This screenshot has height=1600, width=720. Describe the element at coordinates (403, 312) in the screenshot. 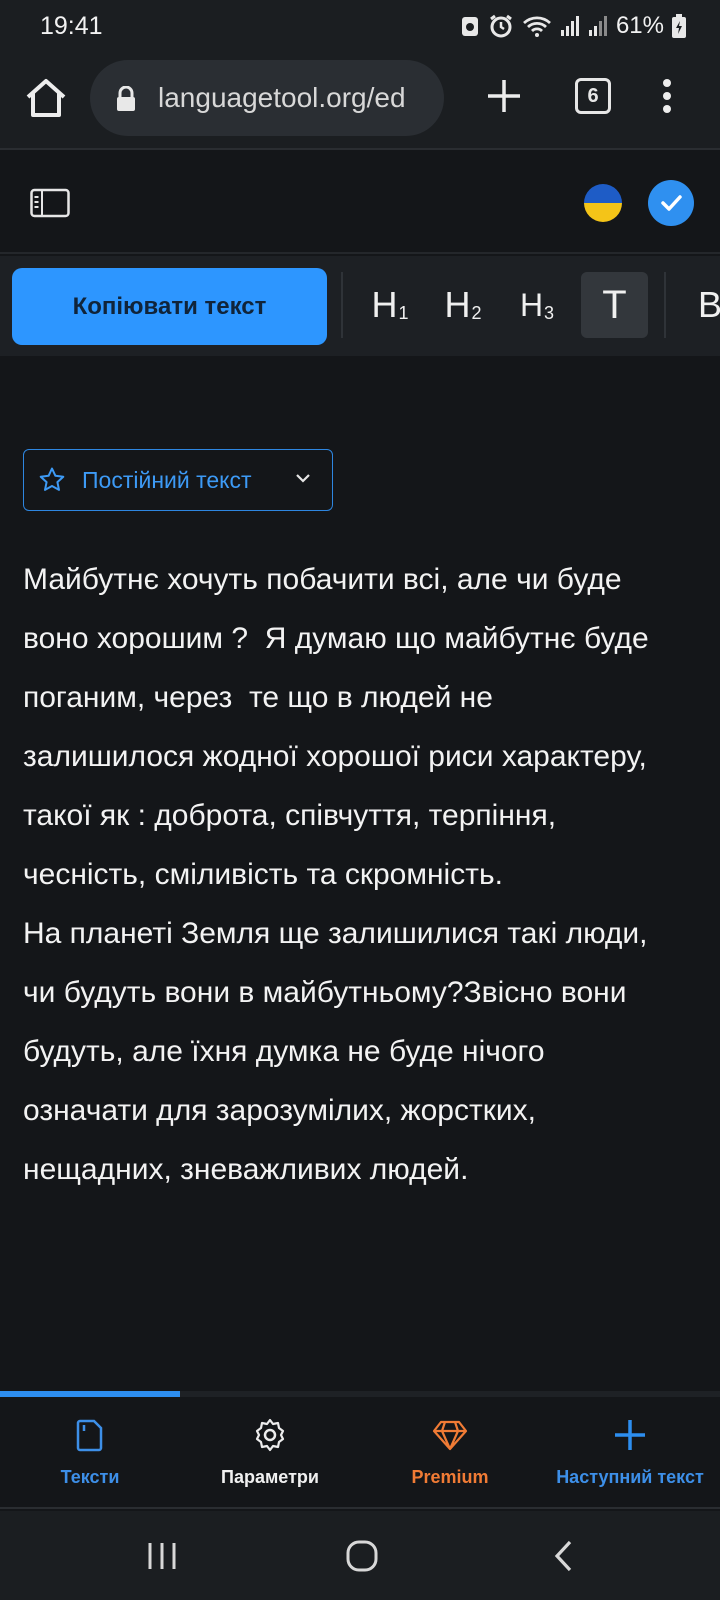

I see `heading-1-level: 1` at that location.